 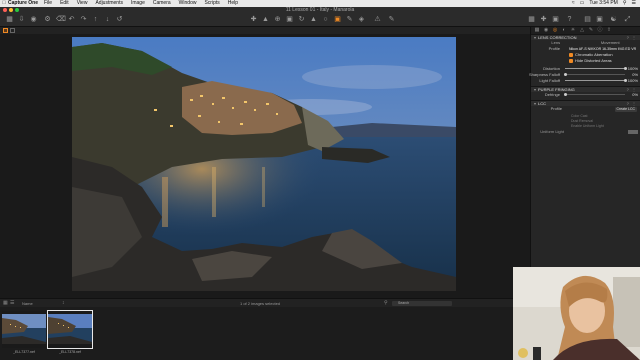 I want to click on defringe-value: 0%, so click(x=635, y=95).